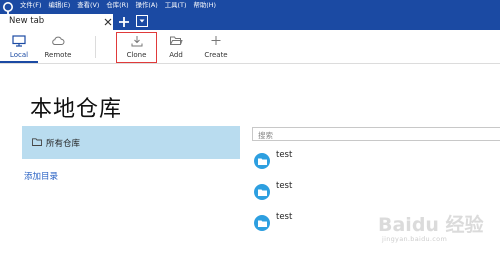 Image resolution: width=500 pixels, height=256 pixels. Describe the element at coordinates (176, 46) in the screenshot. I see `add-button: Add` at that location.